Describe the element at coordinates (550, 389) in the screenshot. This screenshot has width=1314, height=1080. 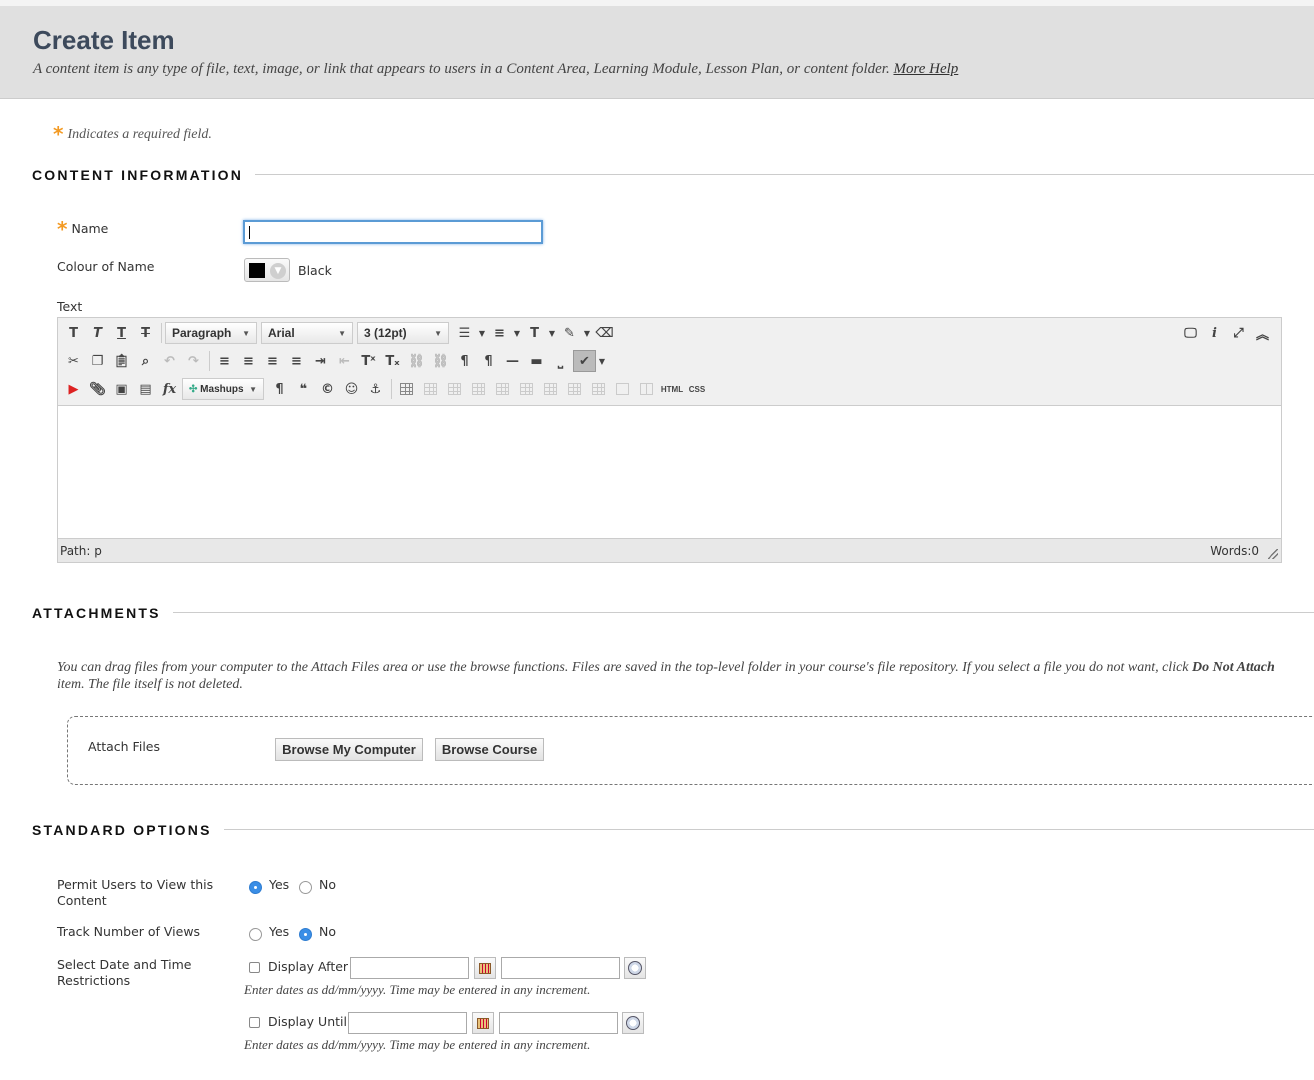
I see `insert-col-before-icon` at that location.